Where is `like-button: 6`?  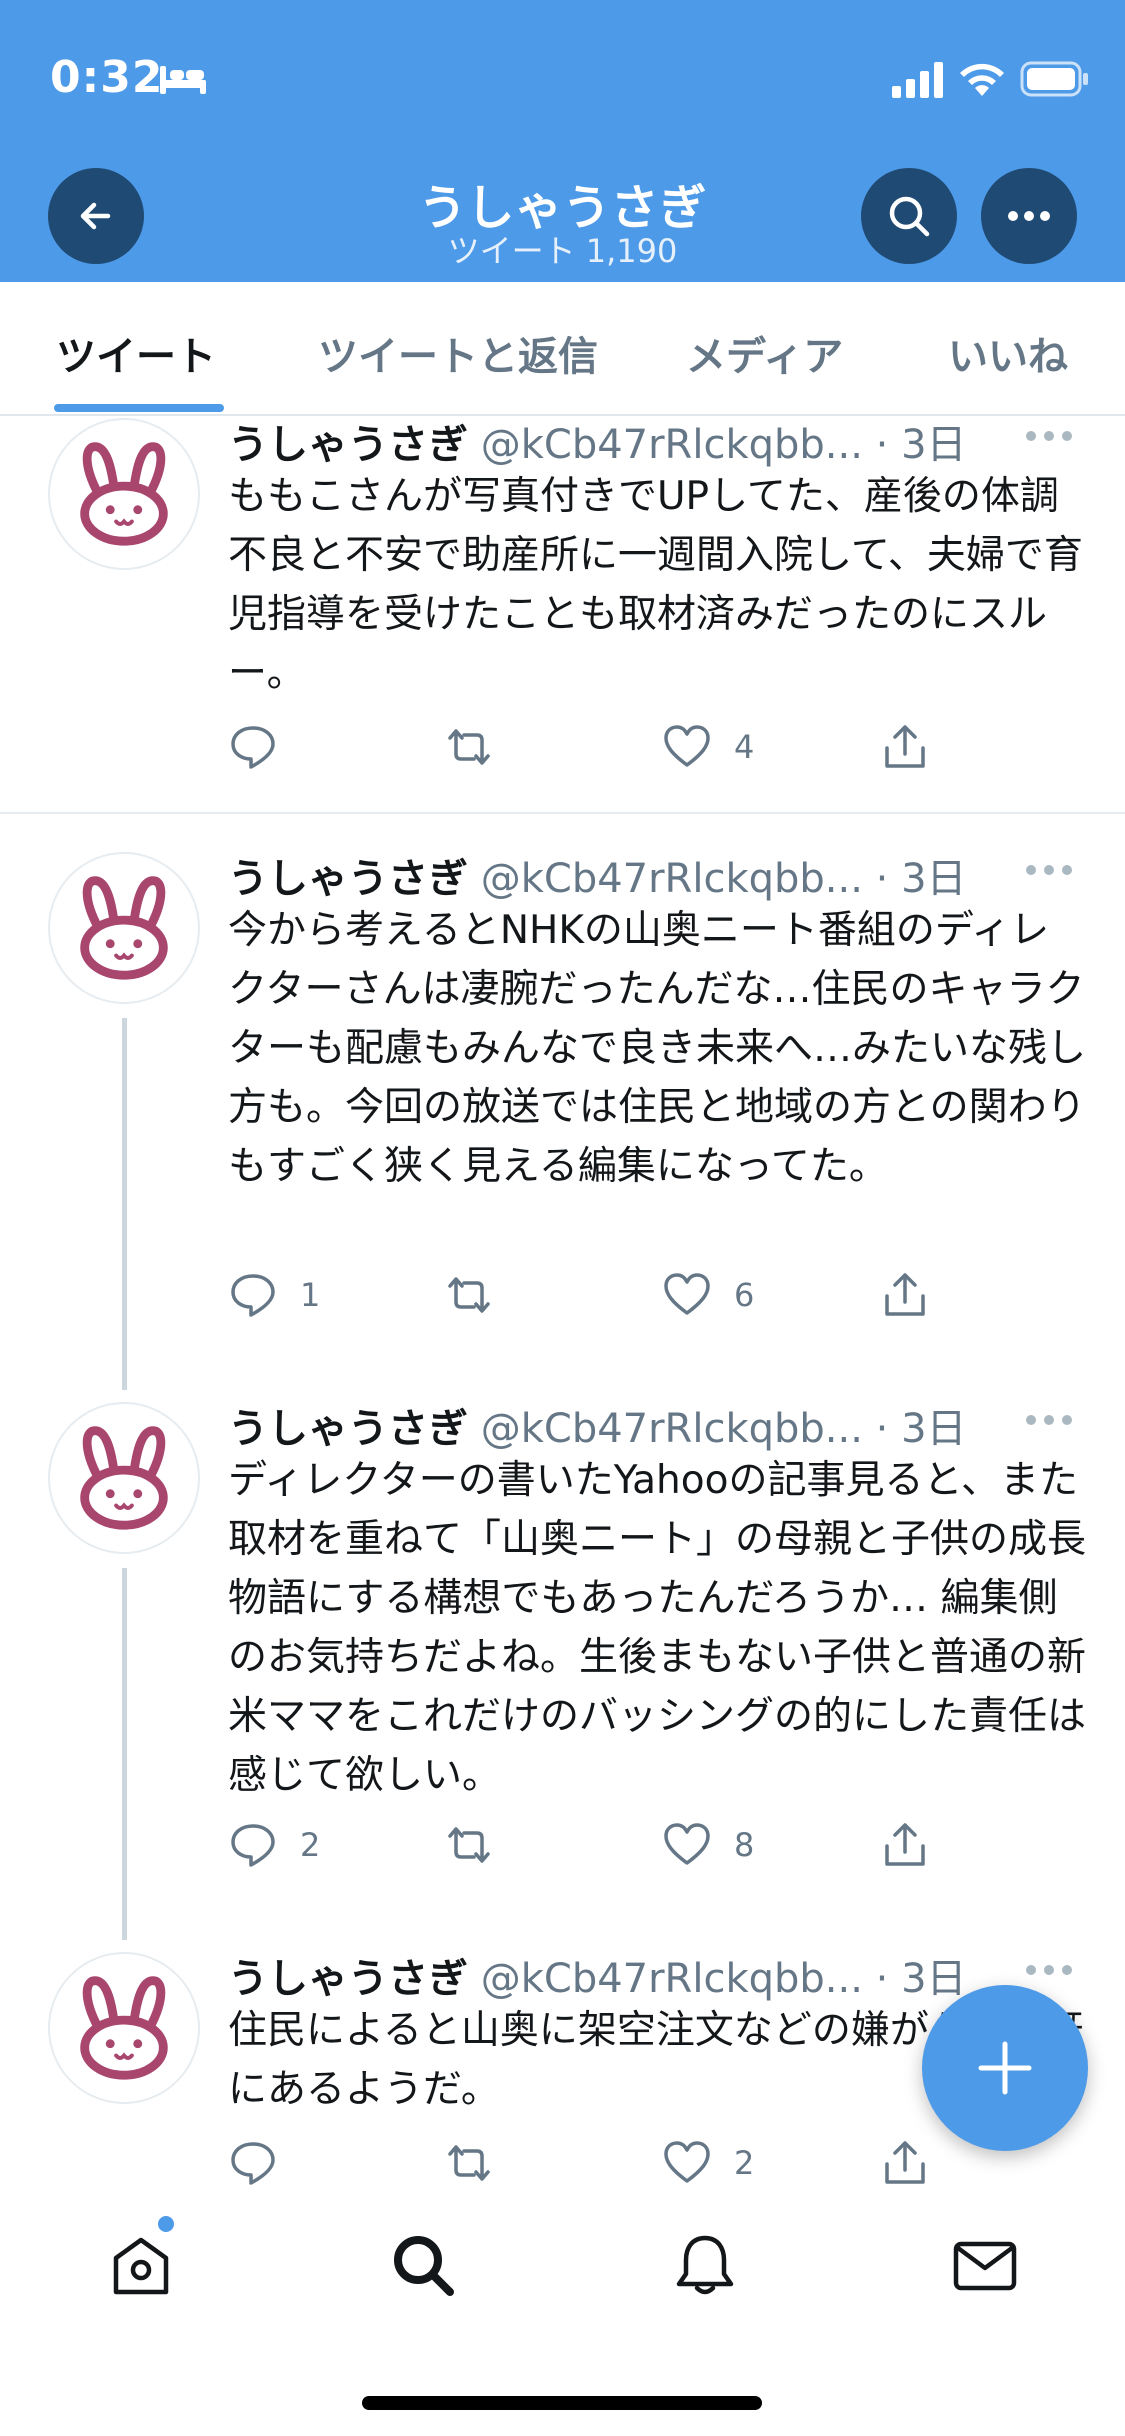
like-button: 6 is located at coordinates (708, 1295).